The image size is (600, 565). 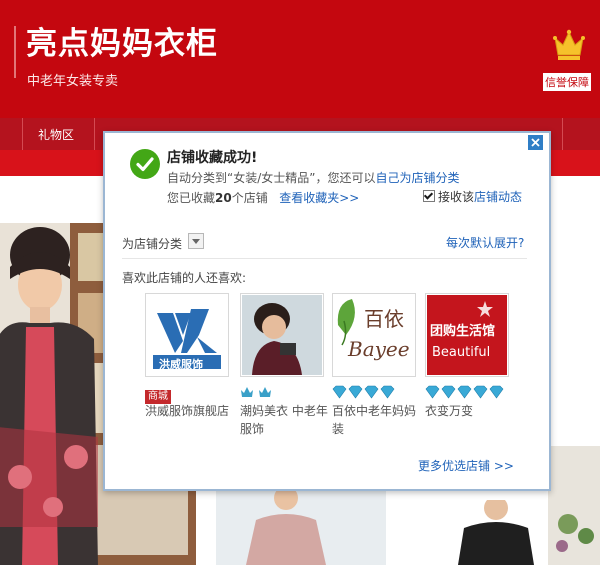 I want to click on category-label: 为店铺分类, so click(x=152, y=244).